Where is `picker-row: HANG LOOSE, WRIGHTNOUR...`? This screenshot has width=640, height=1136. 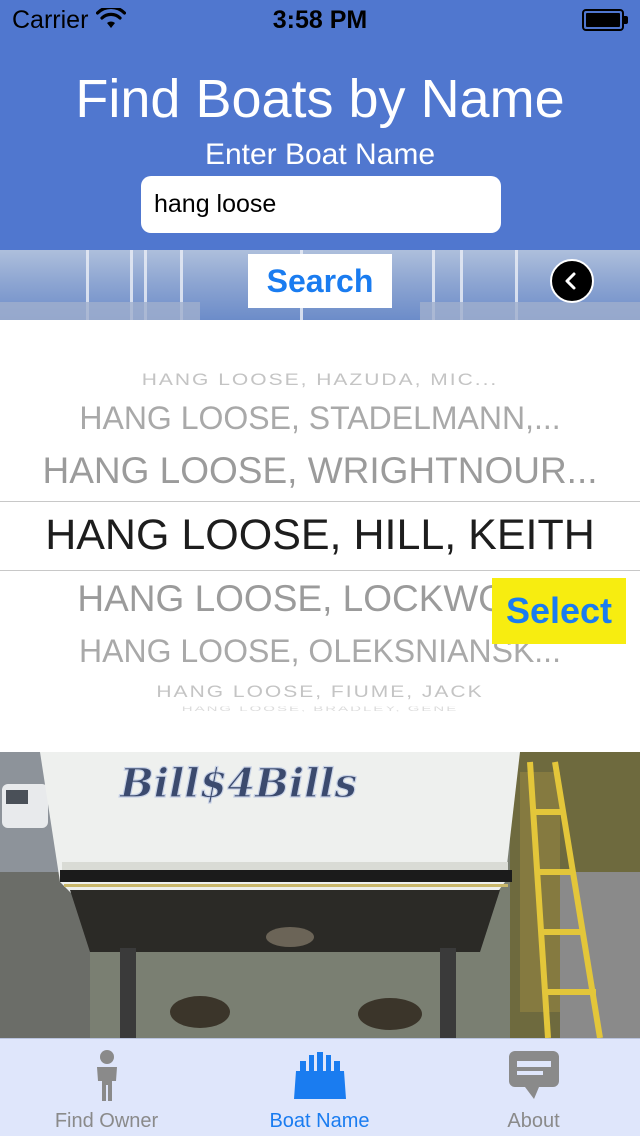
picker-row: HANG LOOSE, WRIGHTNOUR... is located at coordinates (320, 472).